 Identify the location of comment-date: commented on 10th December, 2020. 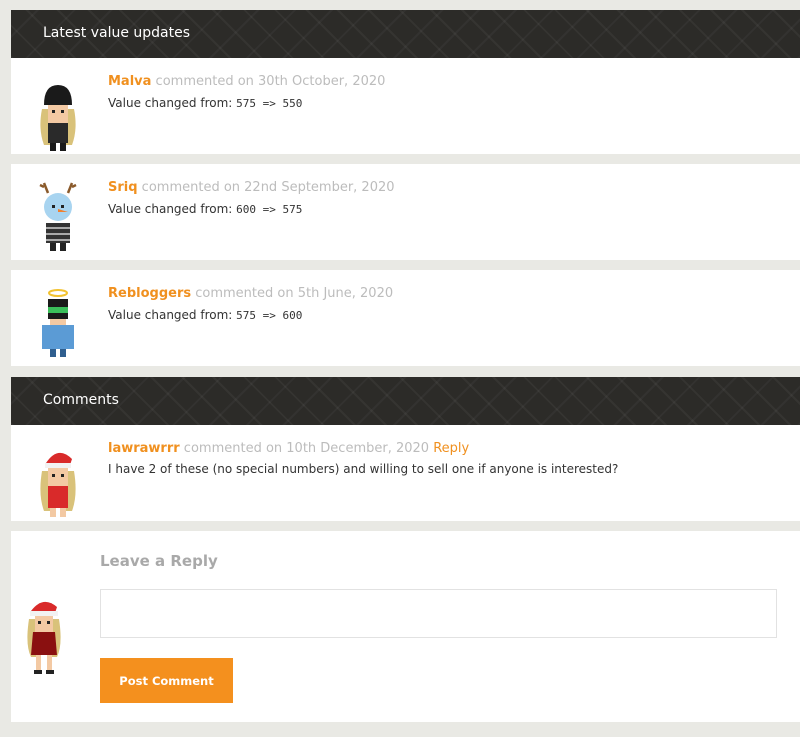
(306, 448).